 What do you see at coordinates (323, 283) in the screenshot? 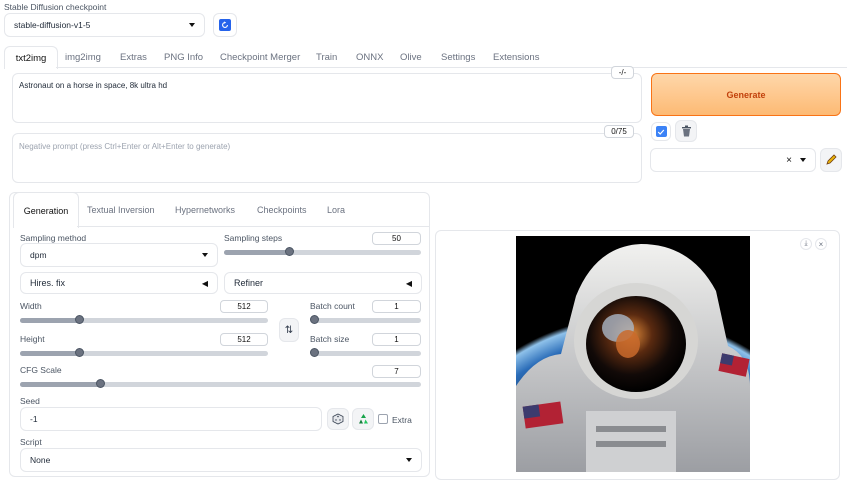
I see `refiner-accordion: Refiner ◀` at bounding box center [323, 283].